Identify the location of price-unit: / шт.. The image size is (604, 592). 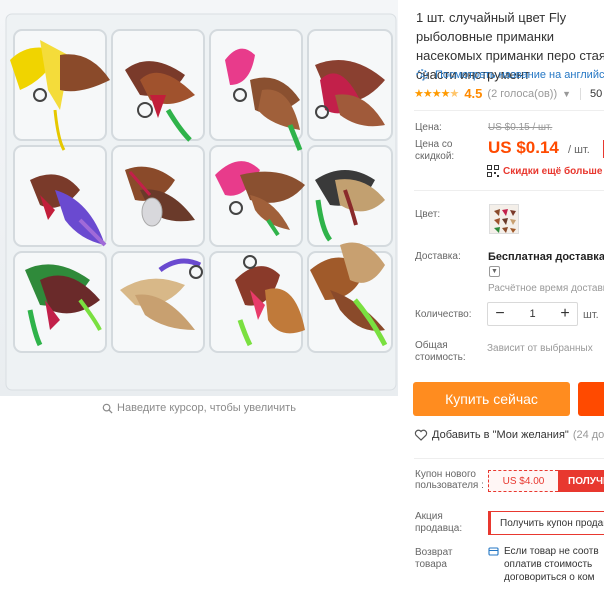
(579, 150).